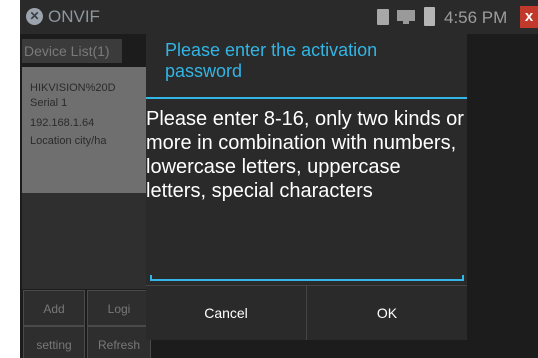  What do you see at coordinates (529, 17) in the screenshot?
I see `close-icon: x` at bounding box center [529, 17].